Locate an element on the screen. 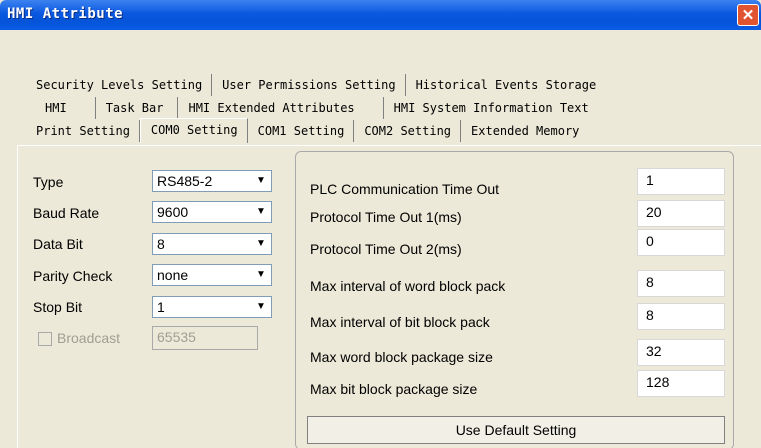 The image size is (761, 448). timing-label: Max bit block package size is located at coordinates (394, 389).